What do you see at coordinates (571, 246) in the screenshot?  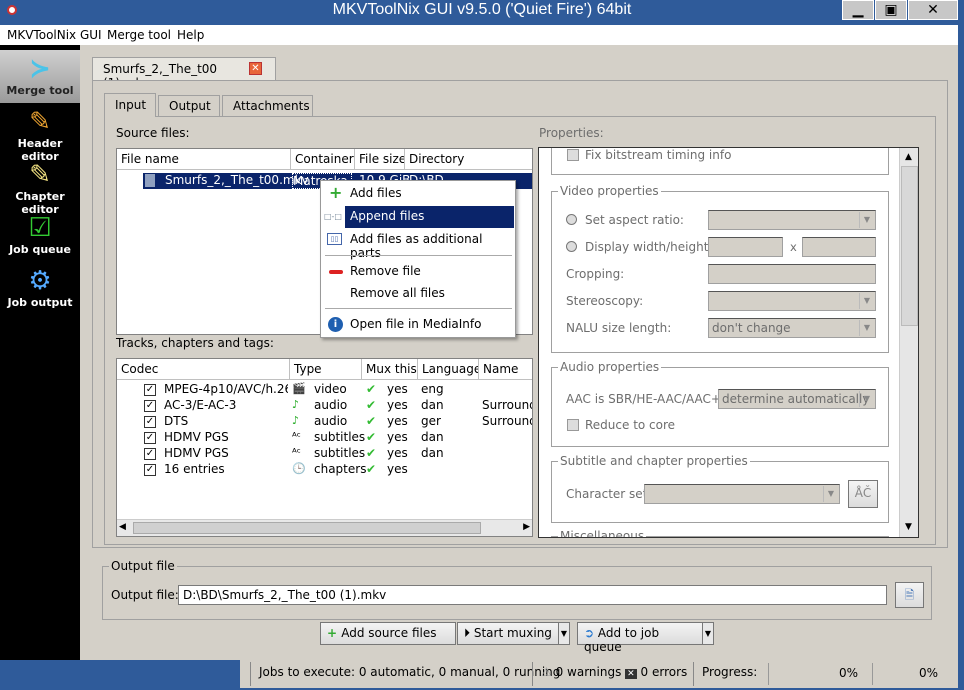 I see `display-radio` at bounding box center [571, 246].